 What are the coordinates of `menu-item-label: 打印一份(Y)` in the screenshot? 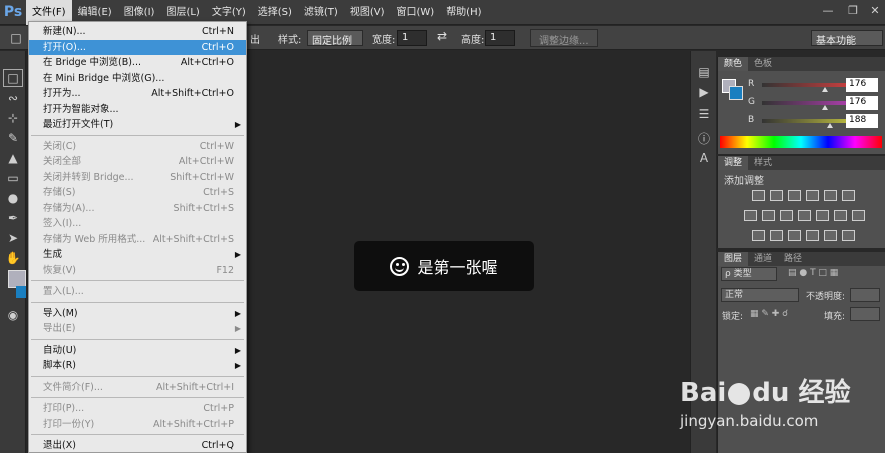 It's located at (69, 424).